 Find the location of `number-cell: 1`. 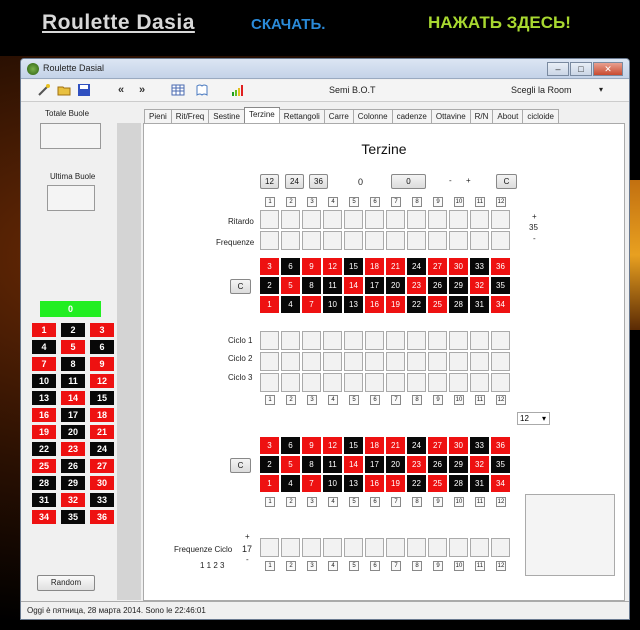

number-cell: 1 is located at coordinates (44, 330).